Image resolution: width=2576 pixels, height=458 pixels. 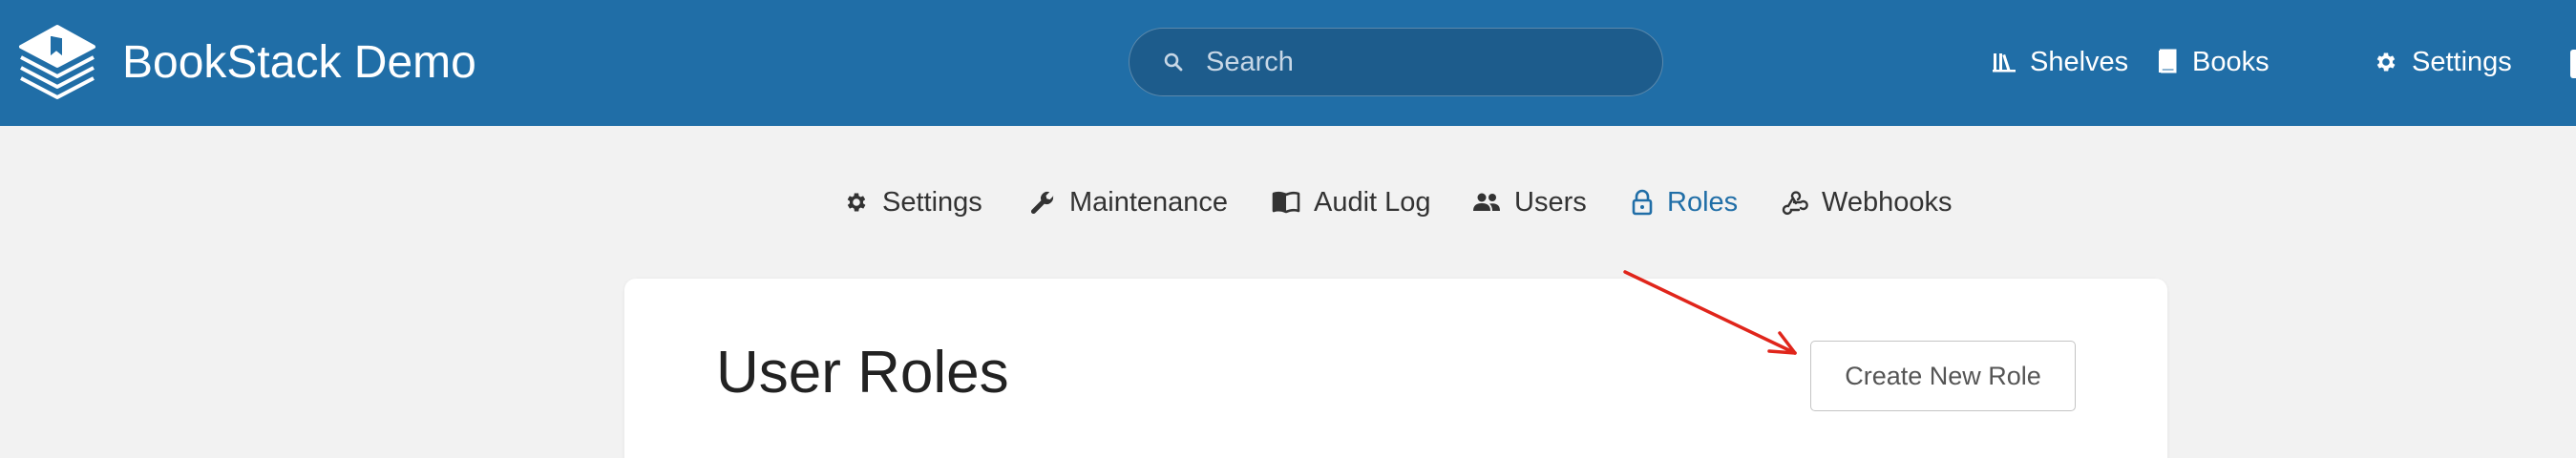 I want to click on header-nav-label: Books, so click(x=2231, y=62).